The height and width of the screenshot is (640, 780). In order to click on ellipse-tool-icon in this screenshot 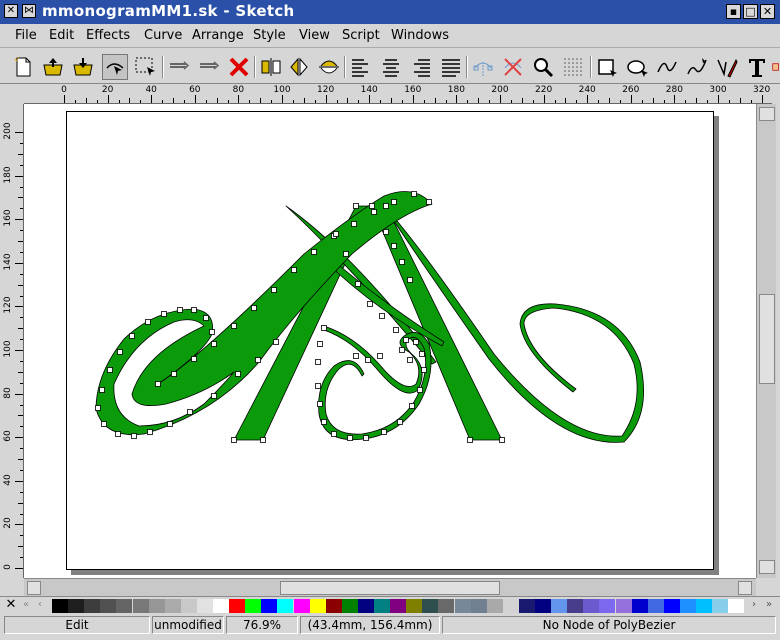, I will do `click(637, 67)`.